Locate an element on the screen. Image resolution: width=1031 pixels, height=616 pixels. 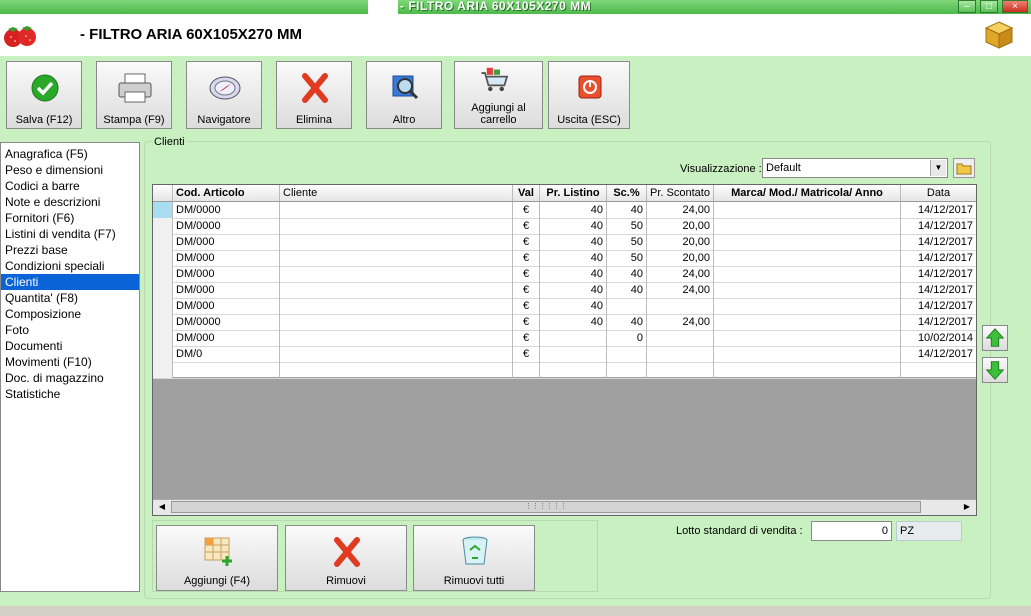
exit-button: Uscita (ESC) is located at coordinates (589, 95).